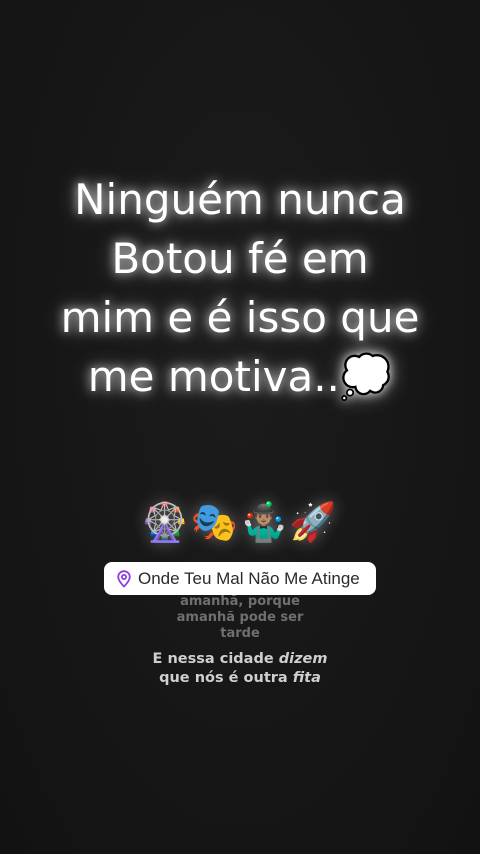 The height and width of the screenshot is (854, 480). I want to click on lyric-line: amanhã pode ser, so click(240, 617).